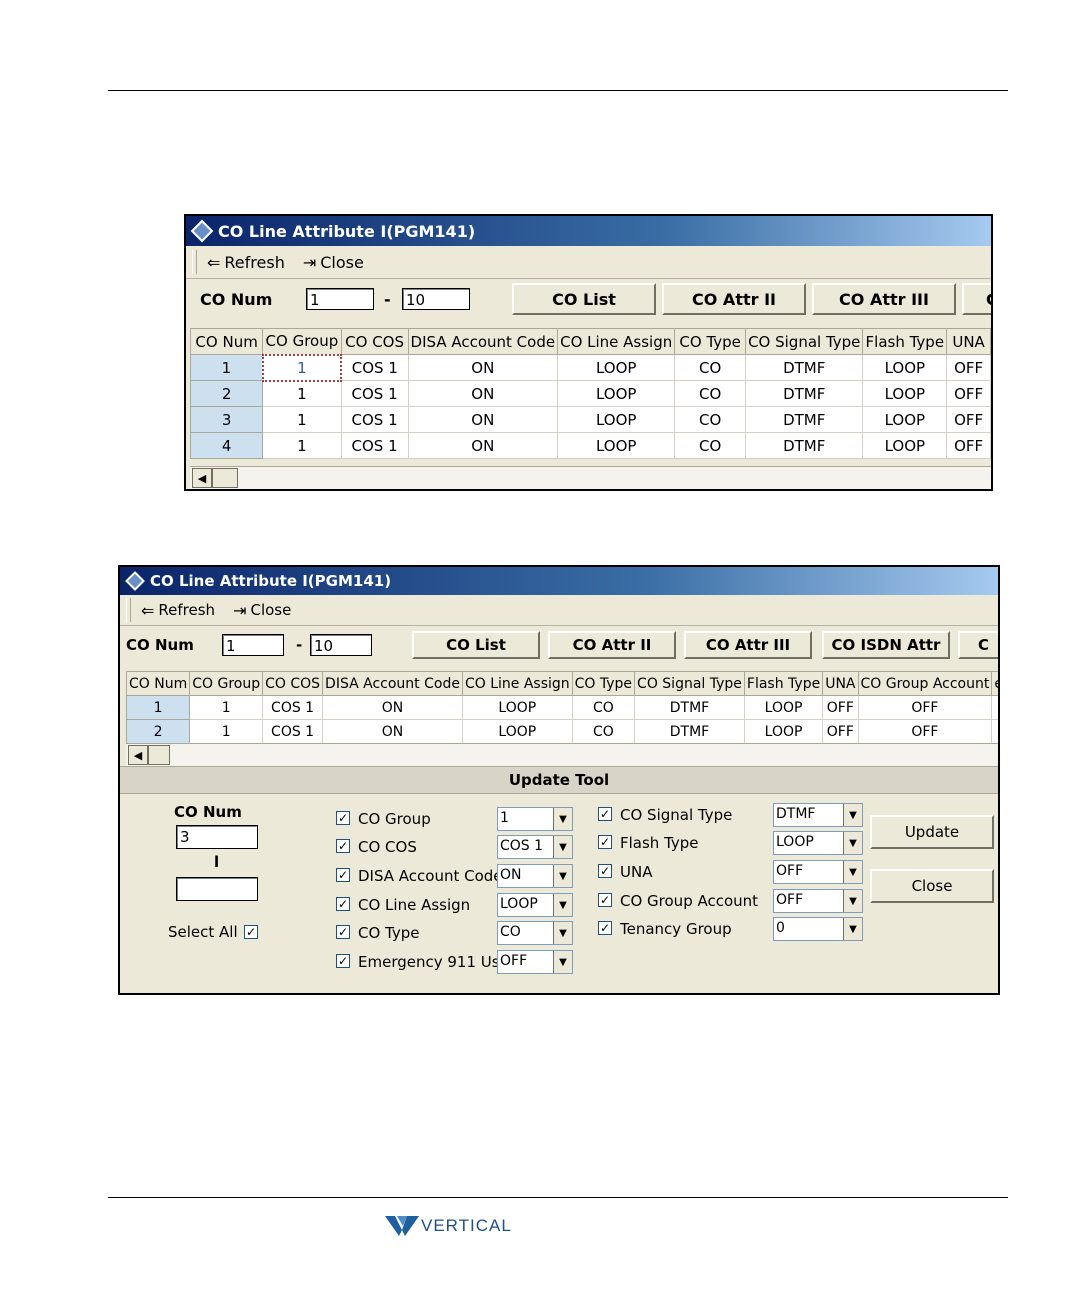  What do you see at coordinates (392, 683) in the screenshot?
I see `col-header: DISA Account Code` at bounding box center [392, 683].